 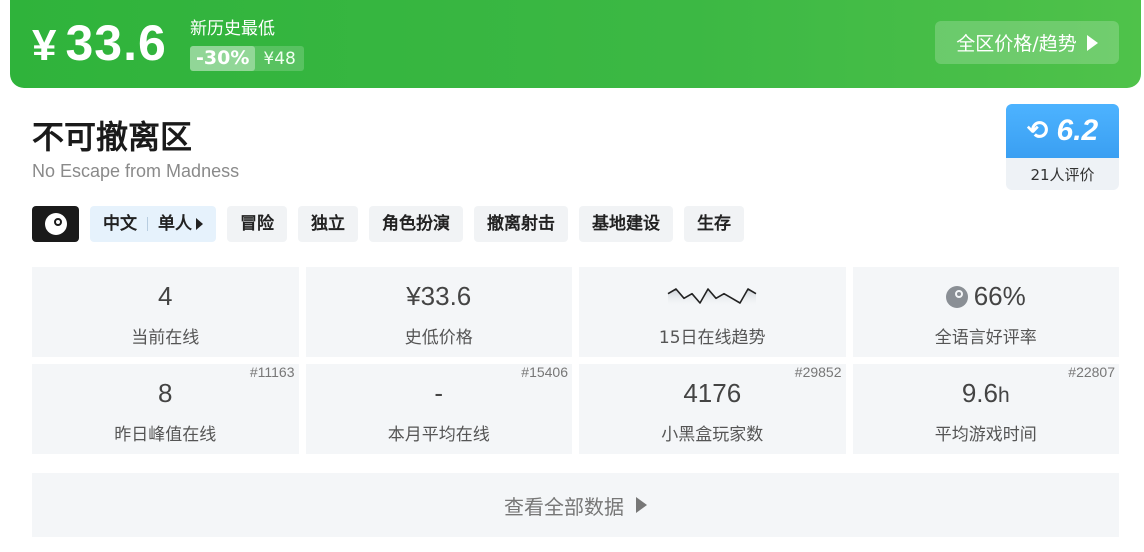 I want to click on stat-value: 4, so click(x=165, y=296).